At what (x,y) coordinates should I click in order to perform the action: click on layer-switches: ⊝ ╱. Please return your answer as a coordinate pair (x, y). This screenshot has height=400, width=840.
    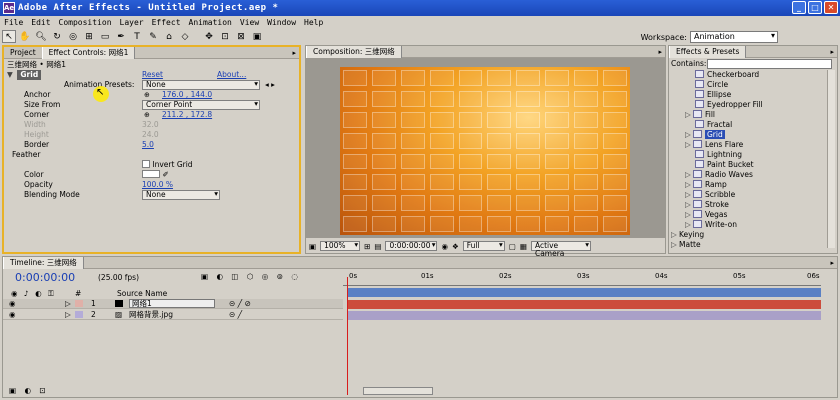
    Looking at the image, I should click on (235, 315).